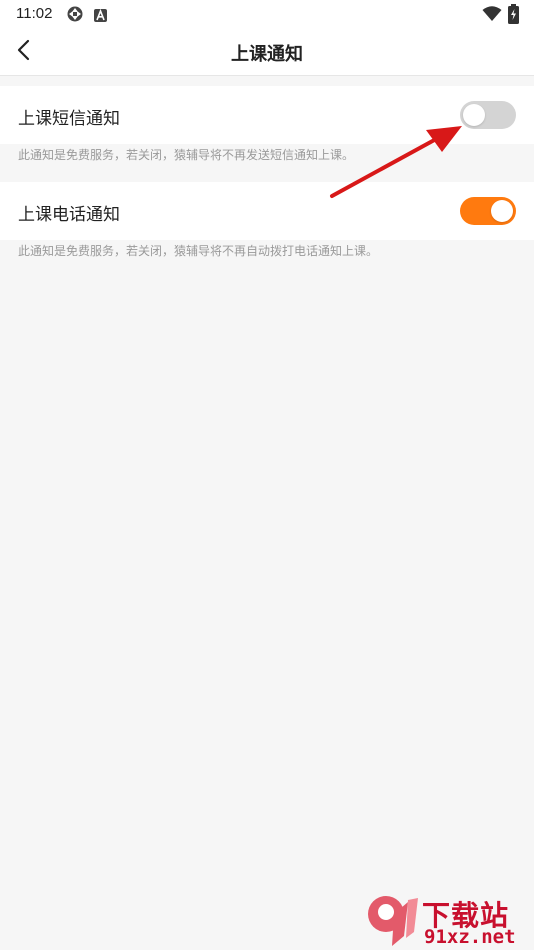 This screenshot has width=534, height=950. Describe the element at coordinates (449, 921) in the screenshot. I see `watermark: 下载站 91xz.net` at that location.